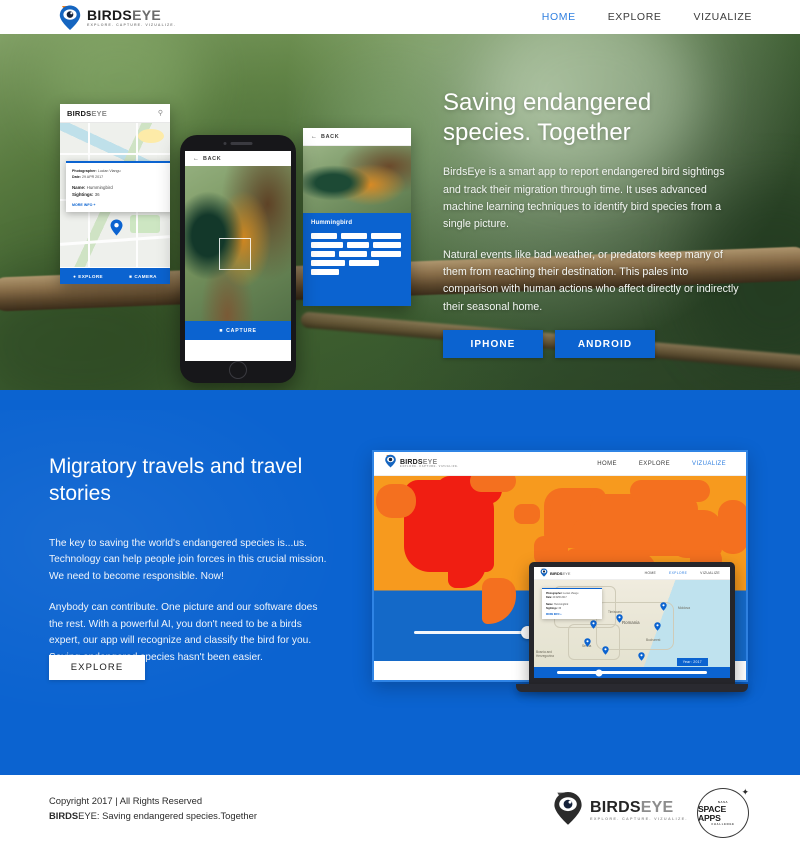 This screenshot has height=845, width=800. What do you see at coordinates (97, 667) in the screenshot?
I see `explore-button: EXPLORE` at bounding box center [97, 667].